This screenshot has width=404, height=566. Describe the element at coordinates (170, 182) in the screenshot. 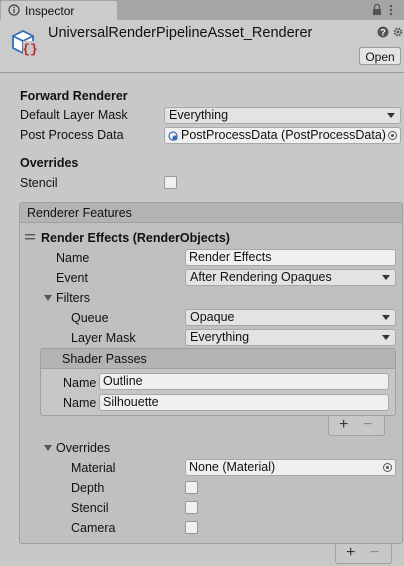

I see `stencil-checkbox` at that location.